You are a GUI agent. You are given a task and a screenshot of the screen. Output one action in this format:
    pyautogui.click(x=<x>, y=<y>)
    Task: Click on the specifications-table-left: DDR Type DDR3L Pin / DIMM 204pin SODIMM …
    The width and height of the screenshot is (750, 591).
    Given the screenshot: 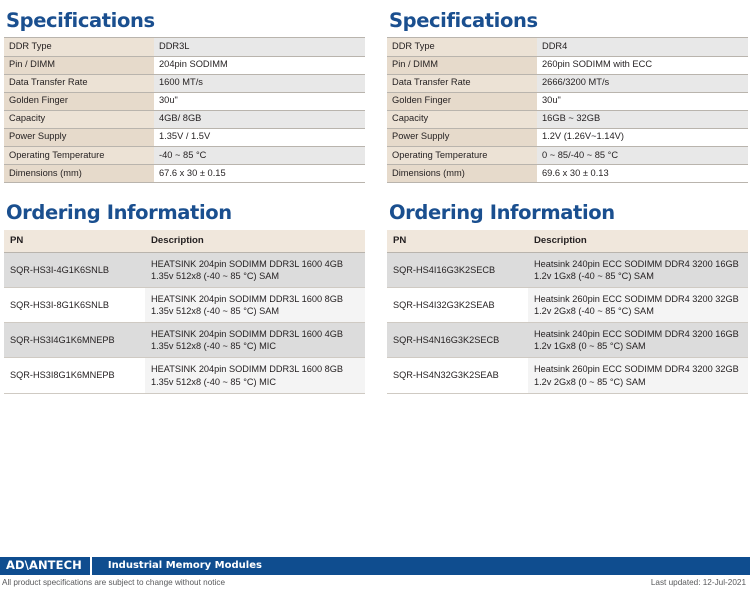 What is the action you would take?
    pyautogui.click(x=184, y=110)
    